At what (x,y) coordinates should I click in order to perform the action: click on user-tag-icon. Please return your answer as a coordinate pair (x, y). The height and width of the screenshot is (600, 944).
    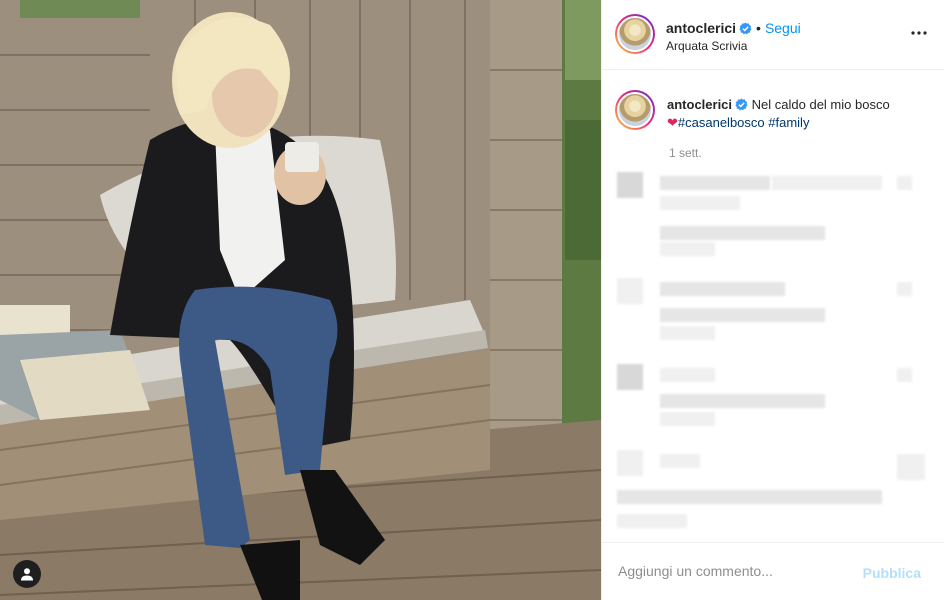
    Looking at the image, I should click on (27, 574).